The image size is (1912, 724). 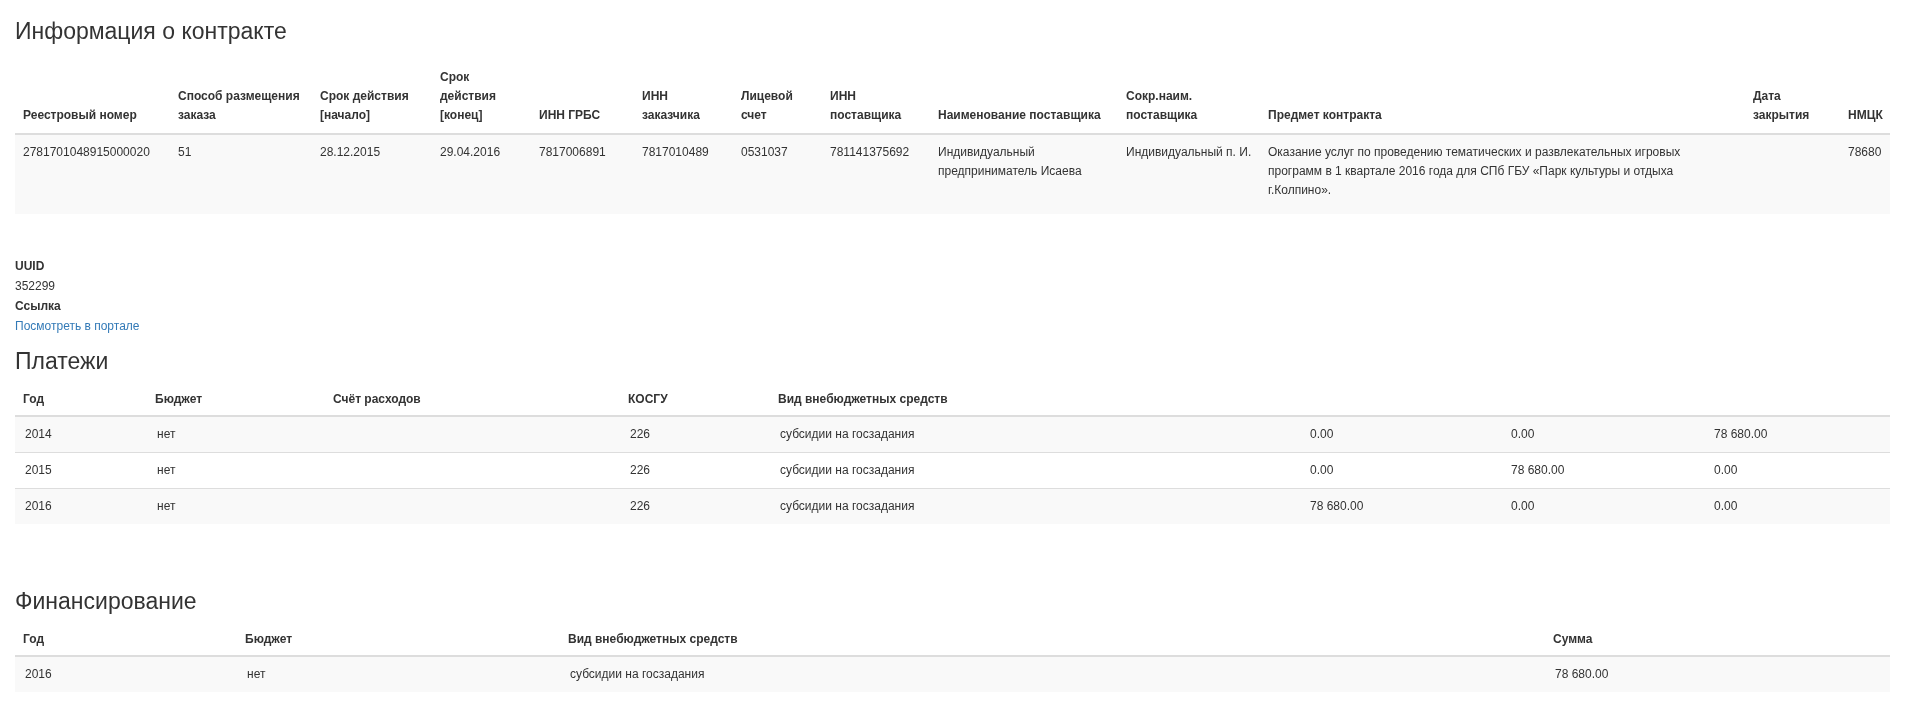 What do you see at coordinates (1865, 152) in the screenshot?
I see `table-cell: 78680` at bounding box center [1865, 152].